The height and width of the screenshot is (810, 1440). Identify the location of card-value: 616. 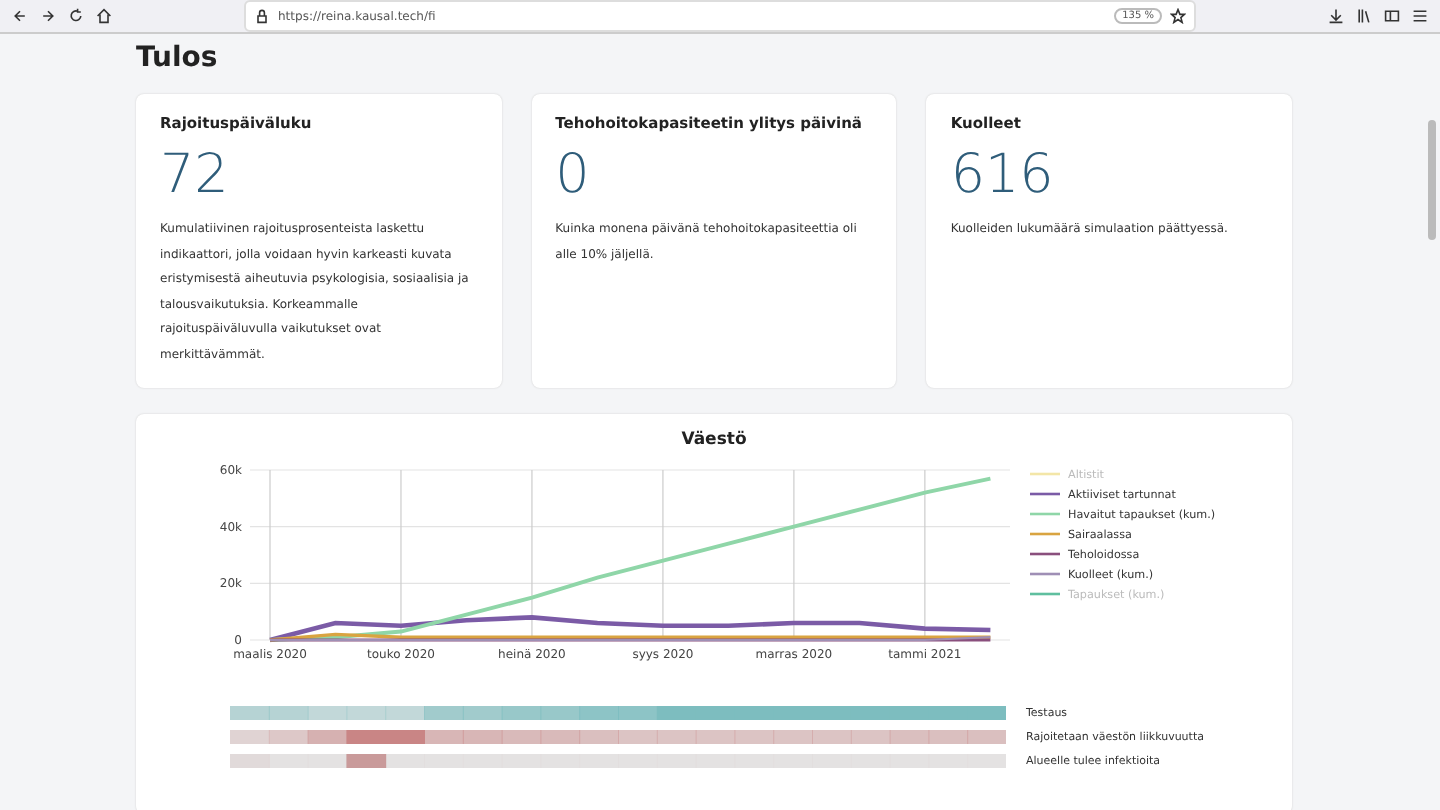
(1003, 175).